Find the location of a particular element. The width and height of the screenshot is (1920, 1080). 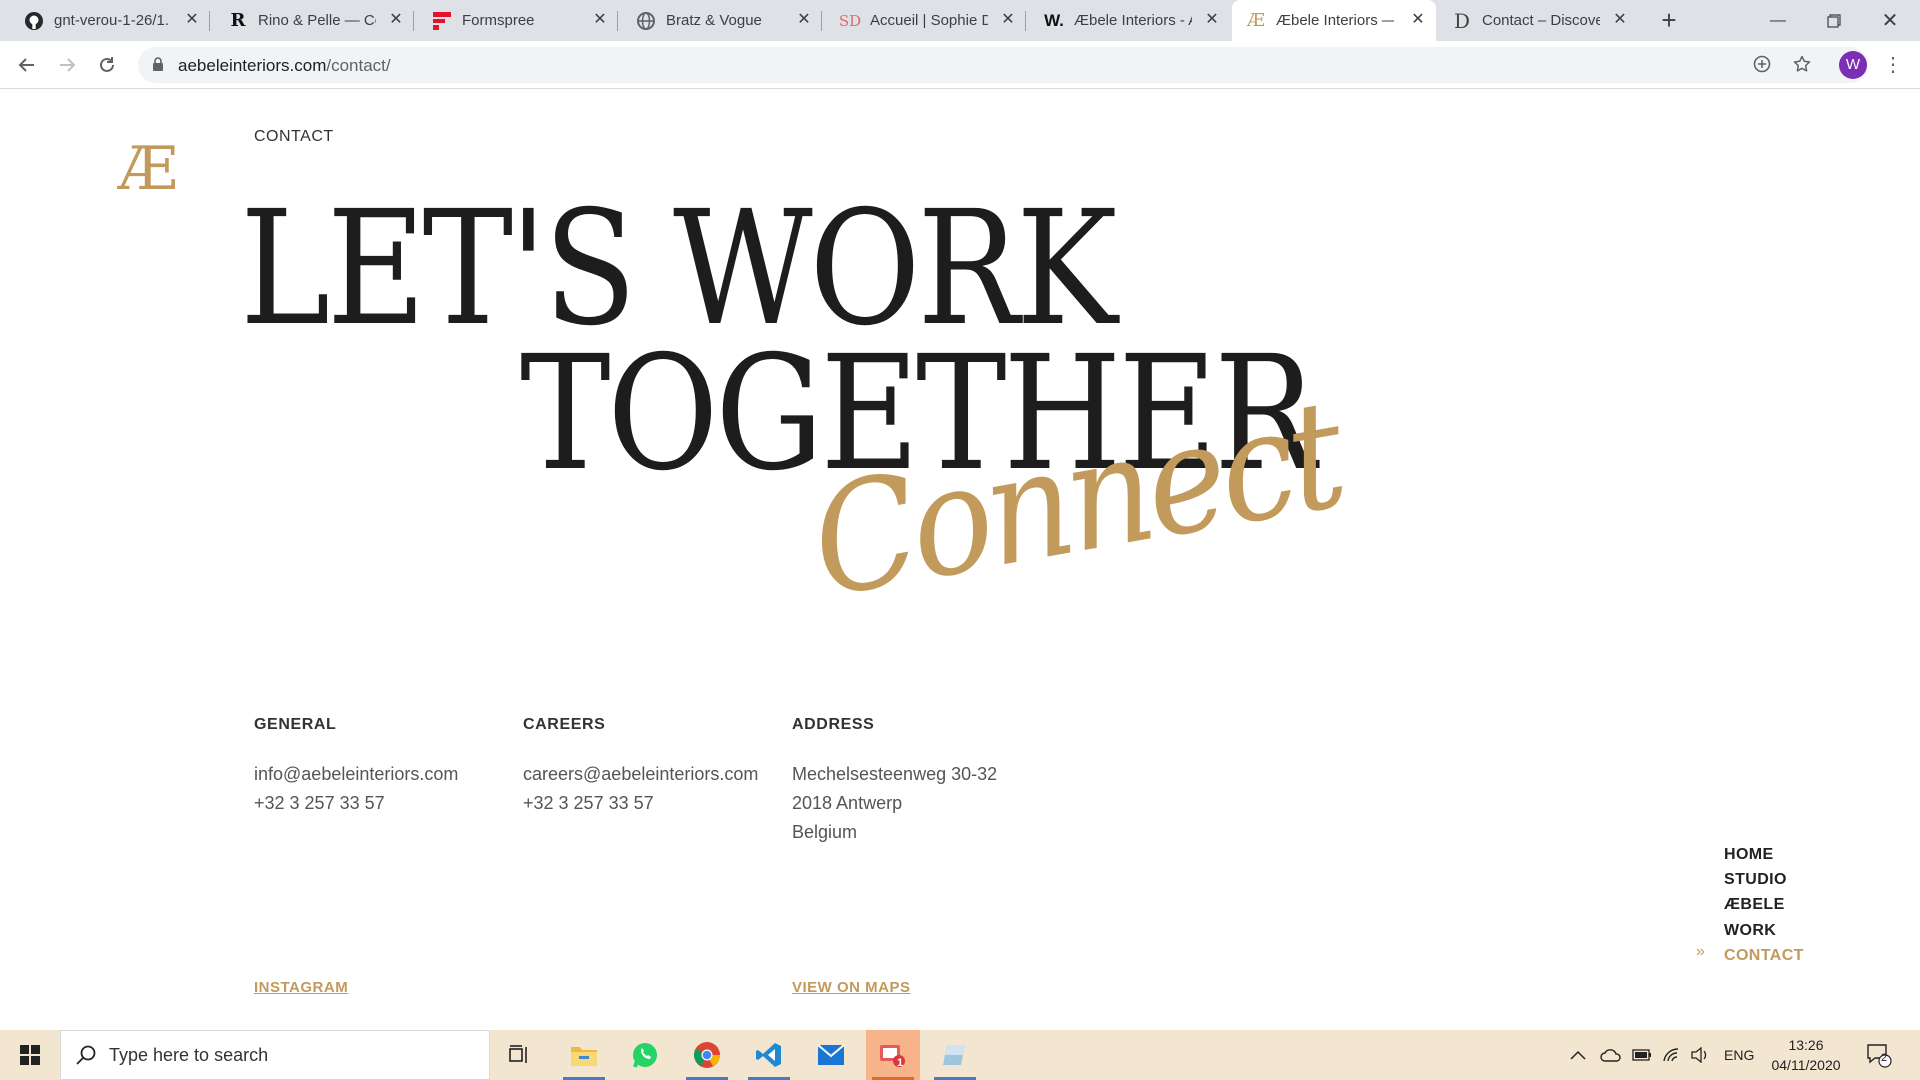

reload-icon is located at coordinates (107, 65).